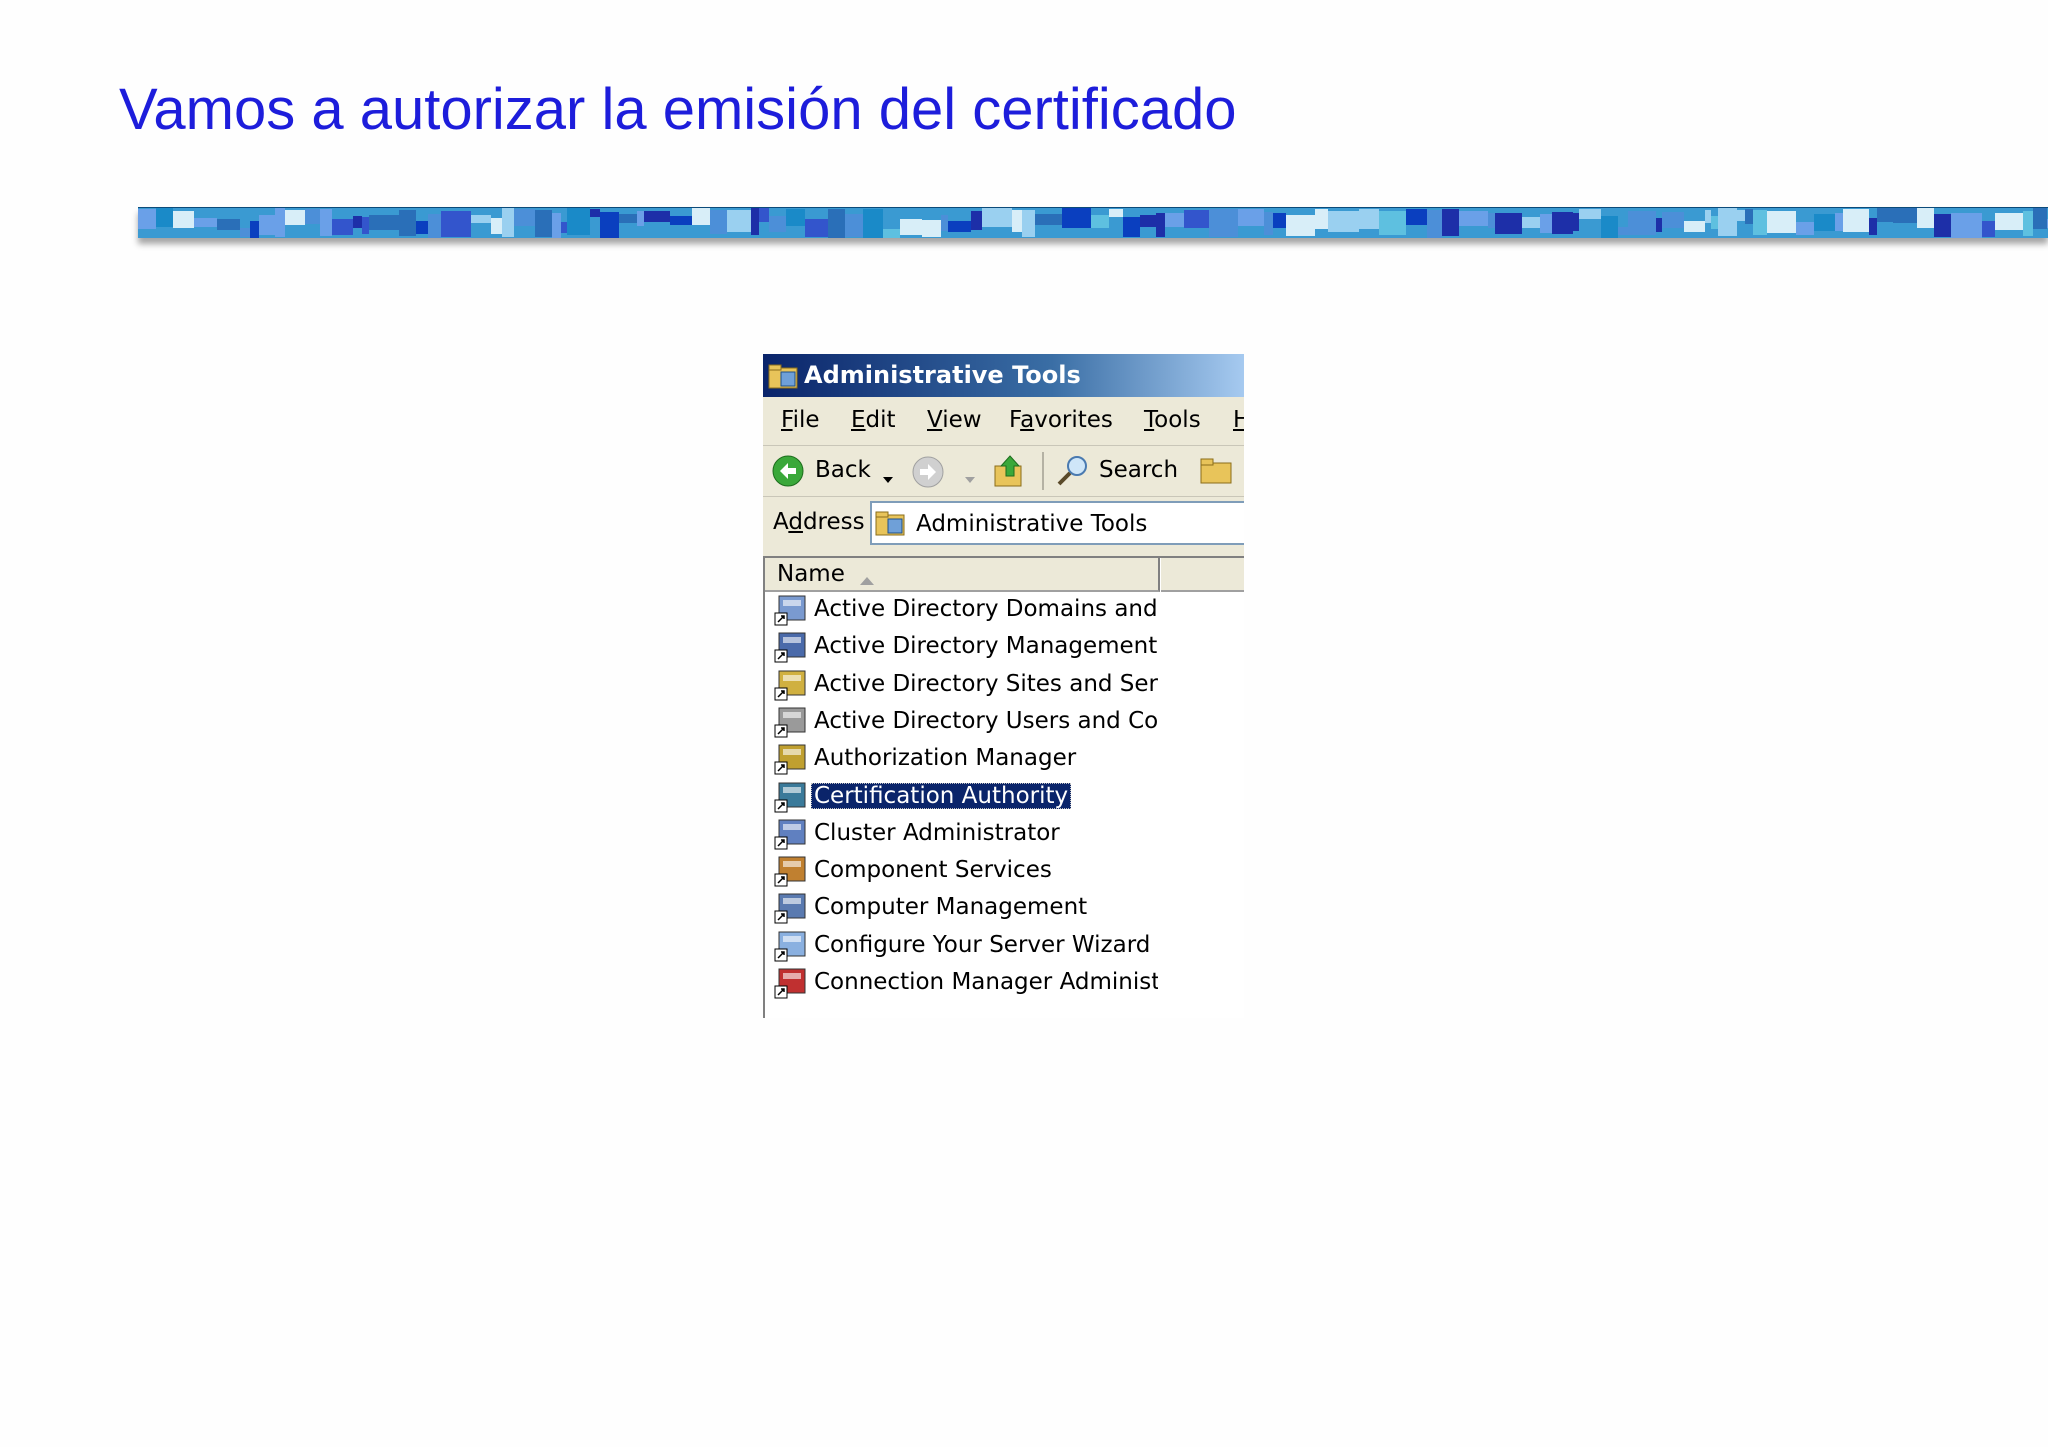 The width and height of the screenshot is (2048, 1447). I want to click on decorative-banner, so click(1093, 222).